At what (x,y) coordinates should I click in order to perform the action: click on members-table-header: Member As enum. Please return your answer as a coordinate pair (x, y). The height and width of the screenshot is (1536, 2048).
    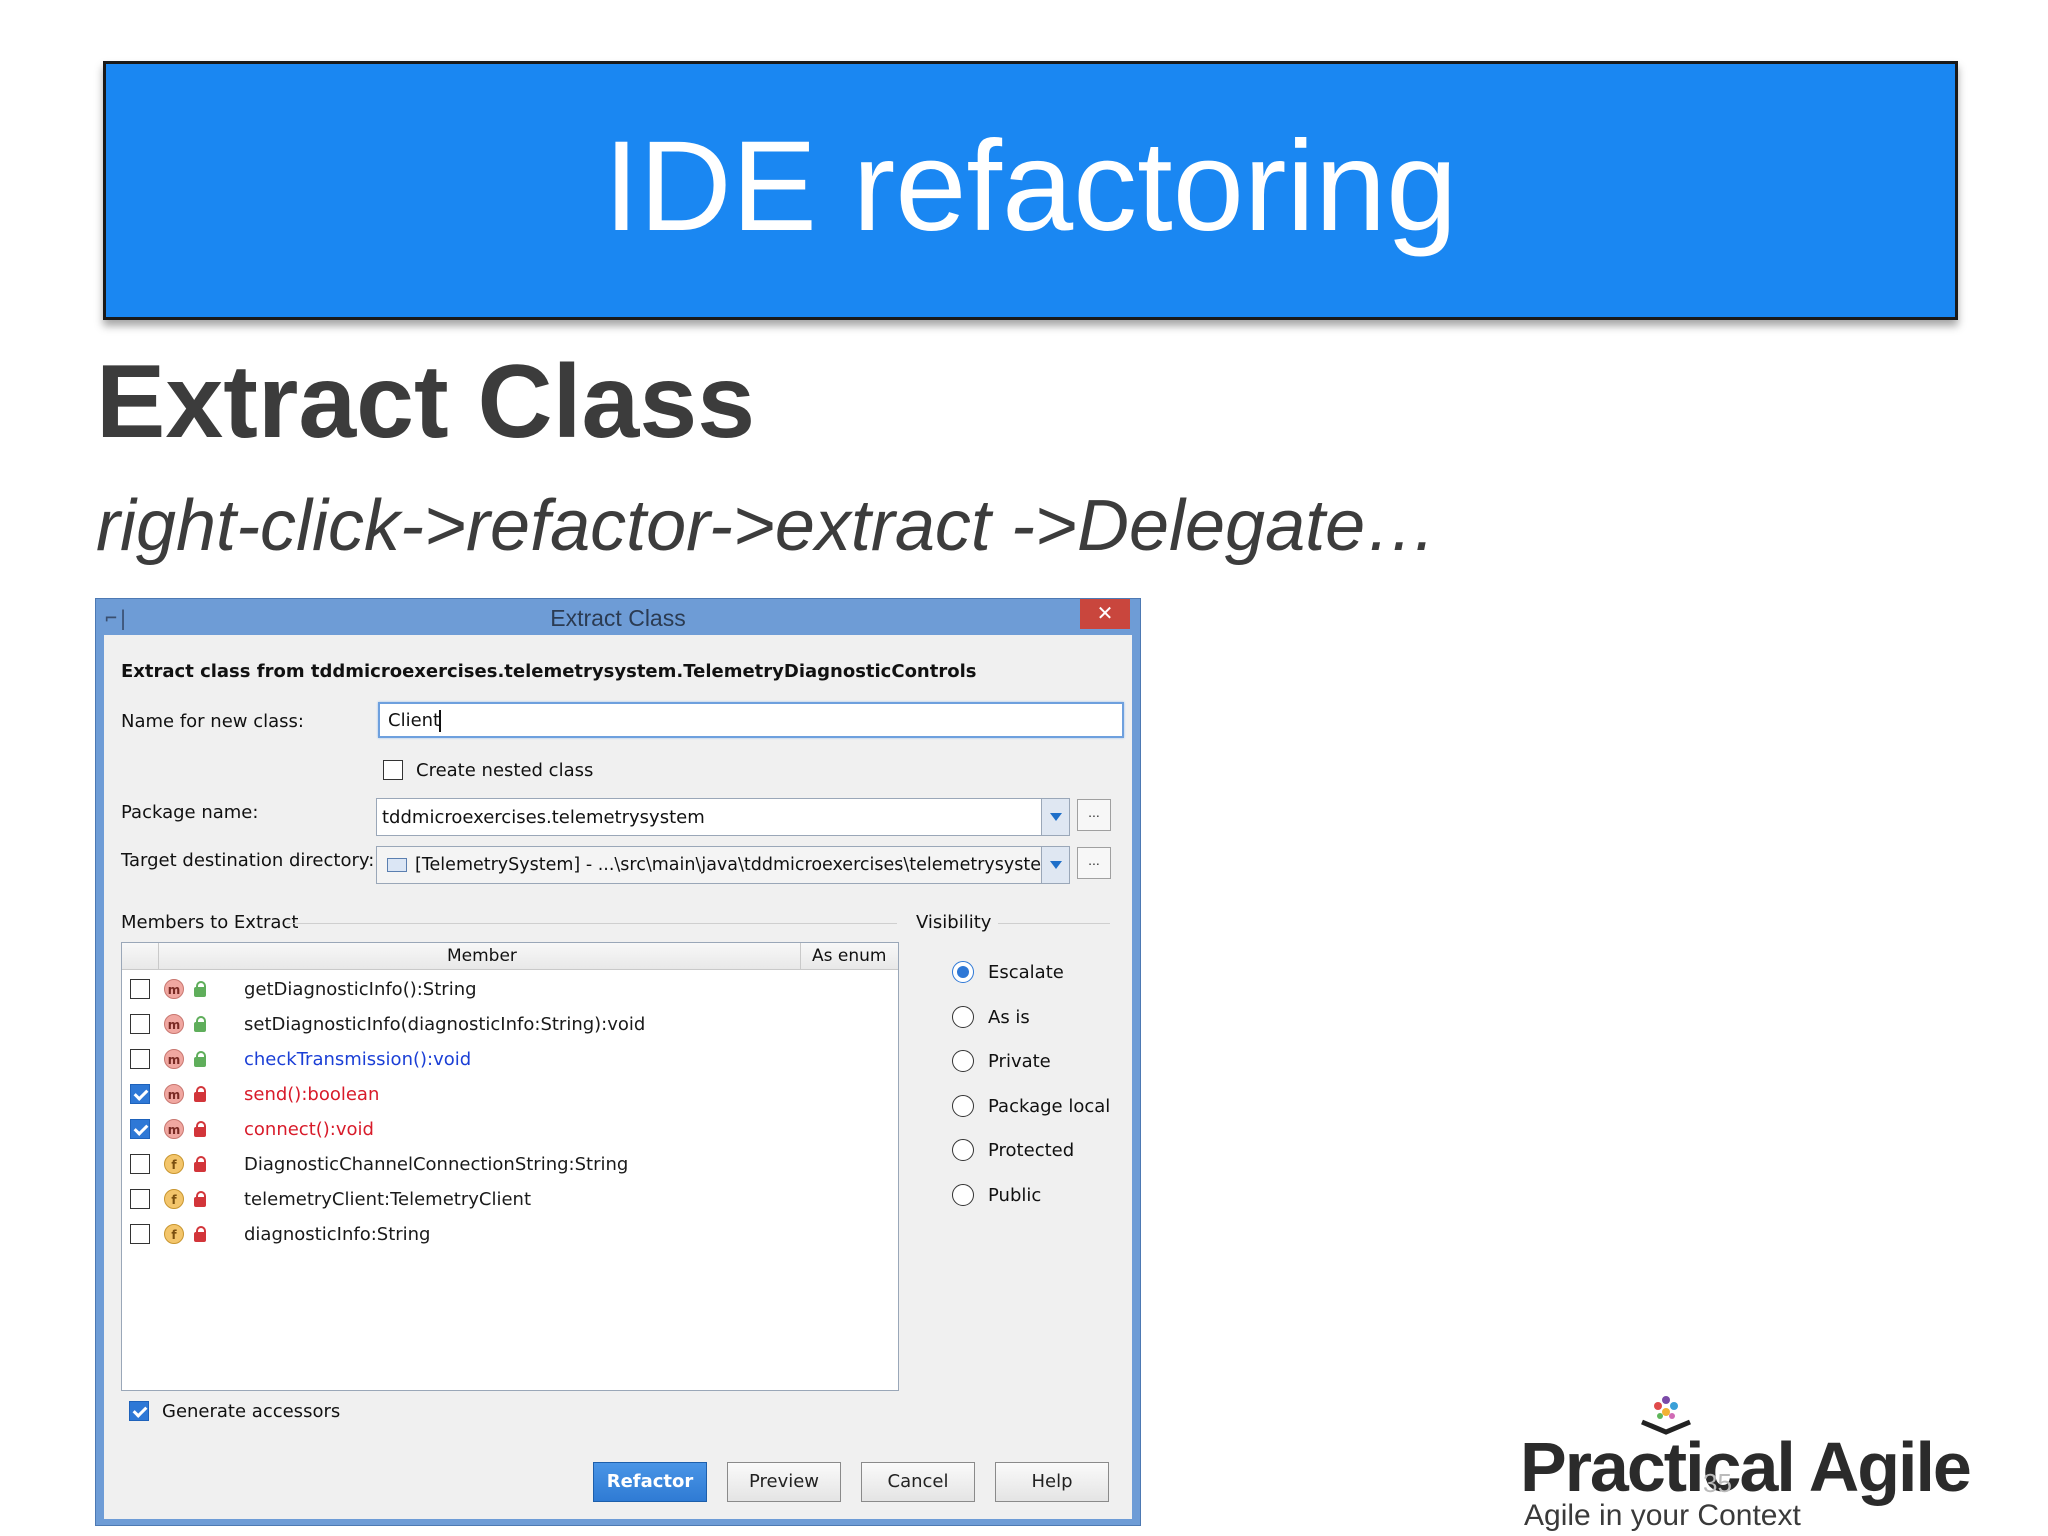
    Looking at the image, I should click on (510, 956).